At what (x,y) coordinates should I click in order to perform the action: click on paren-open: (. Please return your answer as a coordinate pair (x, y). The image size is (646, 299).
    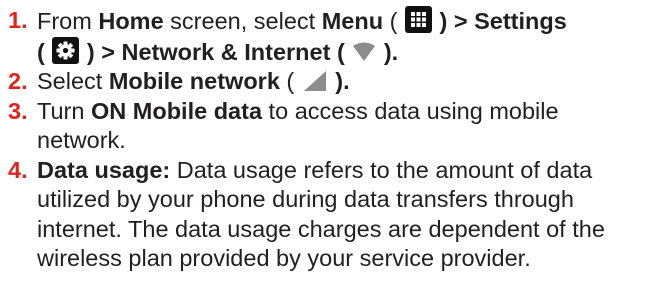
    Looking at the image, I should click on (44, 51).